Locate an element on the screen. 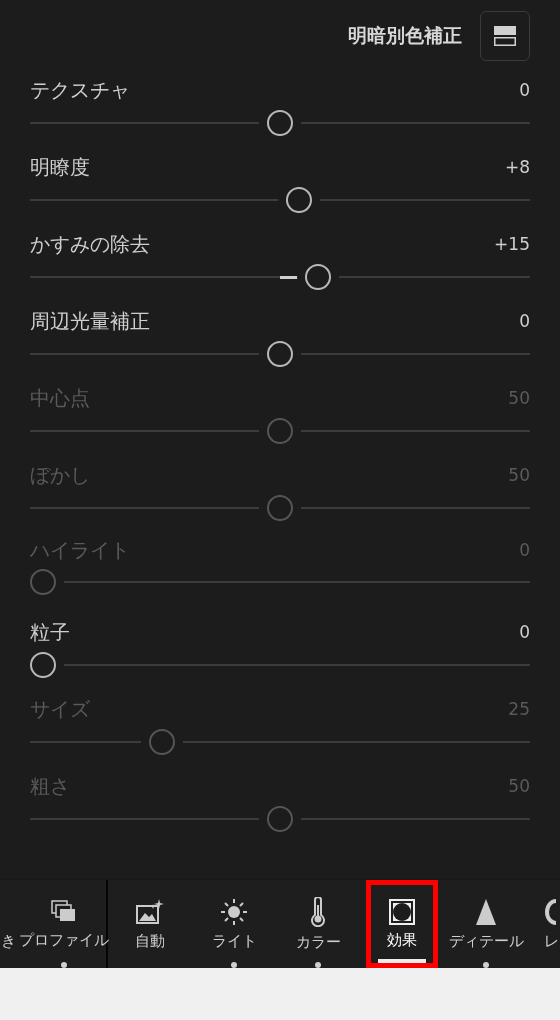 Image resolution: width=560 pixels, height=1020 pixels. toolbar-tab: レ is located at coordinates (543, 924).